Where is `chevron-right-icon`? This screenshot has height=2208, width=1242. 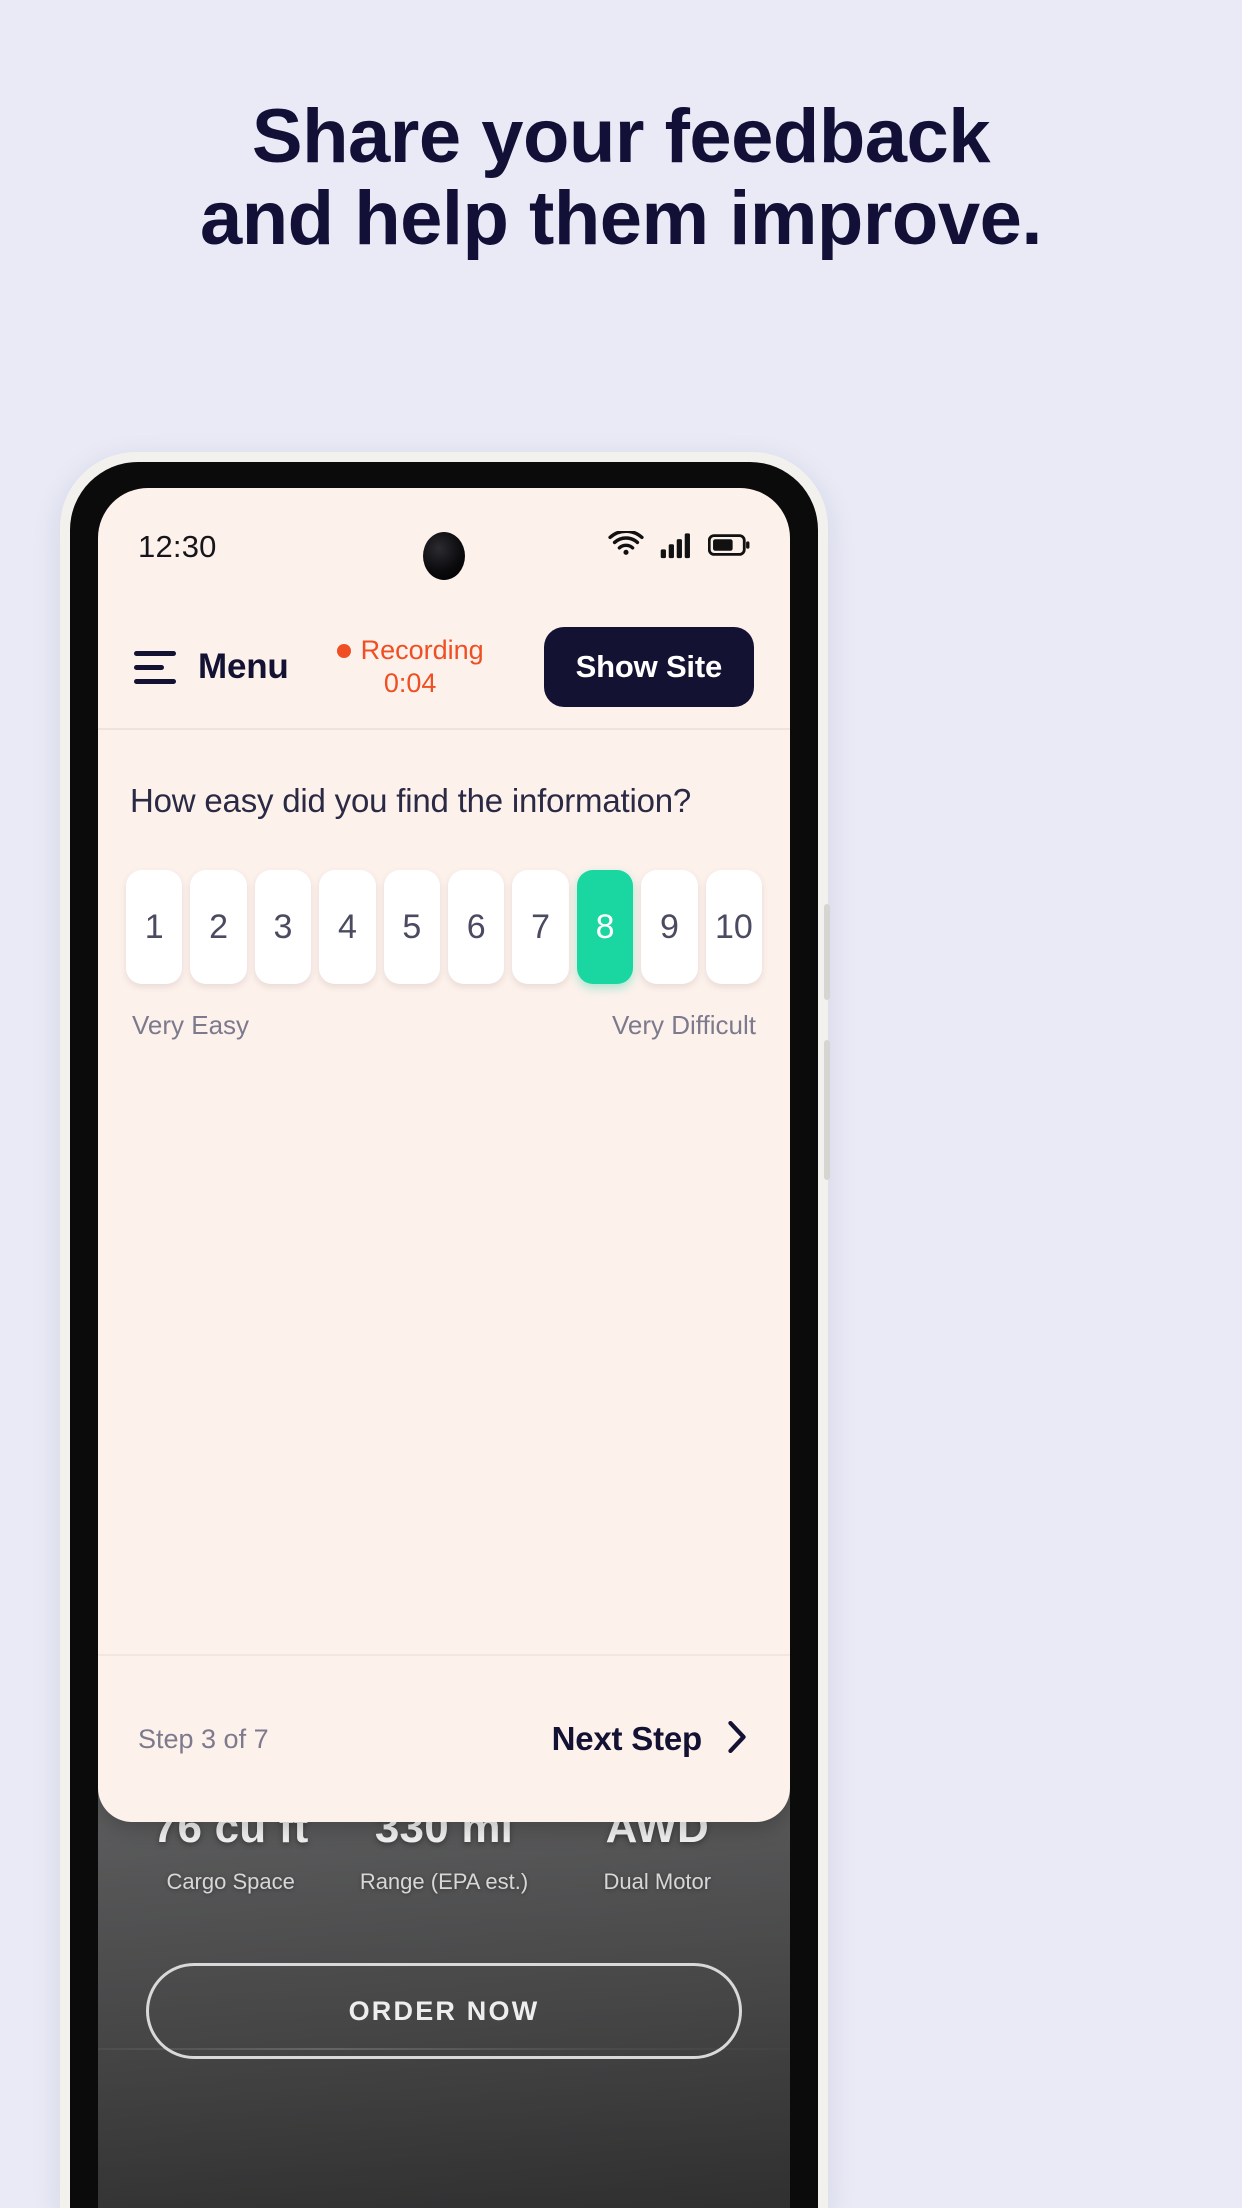
chevron-right-icon is located at coordinates (737, 1739).